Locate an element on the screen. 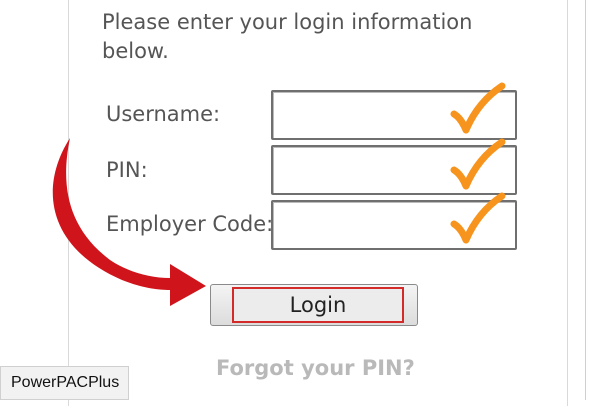 This screenshot has height=406, width=600. login-button-label: Login is located at coordinates (318, 305).